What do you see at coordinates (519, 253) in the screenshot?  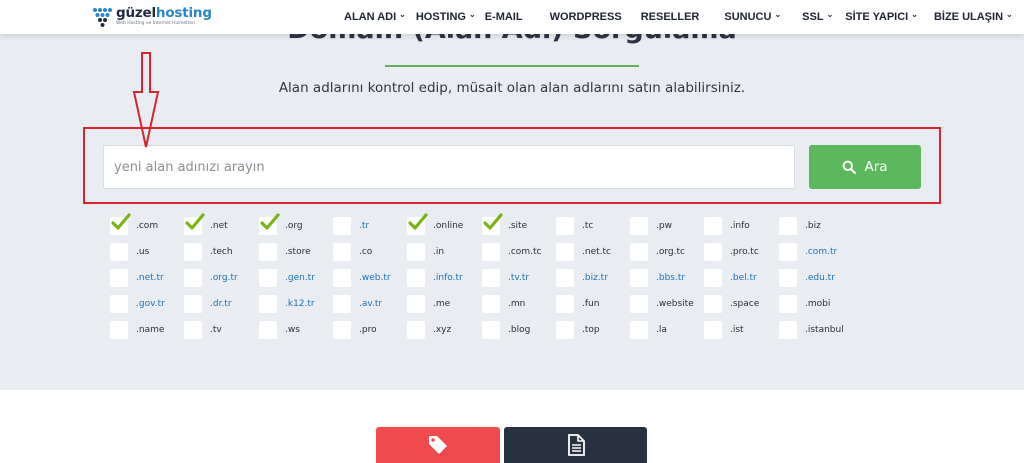 I see `tld-checkbox: .com.tc` at bounding box center [519, 253].